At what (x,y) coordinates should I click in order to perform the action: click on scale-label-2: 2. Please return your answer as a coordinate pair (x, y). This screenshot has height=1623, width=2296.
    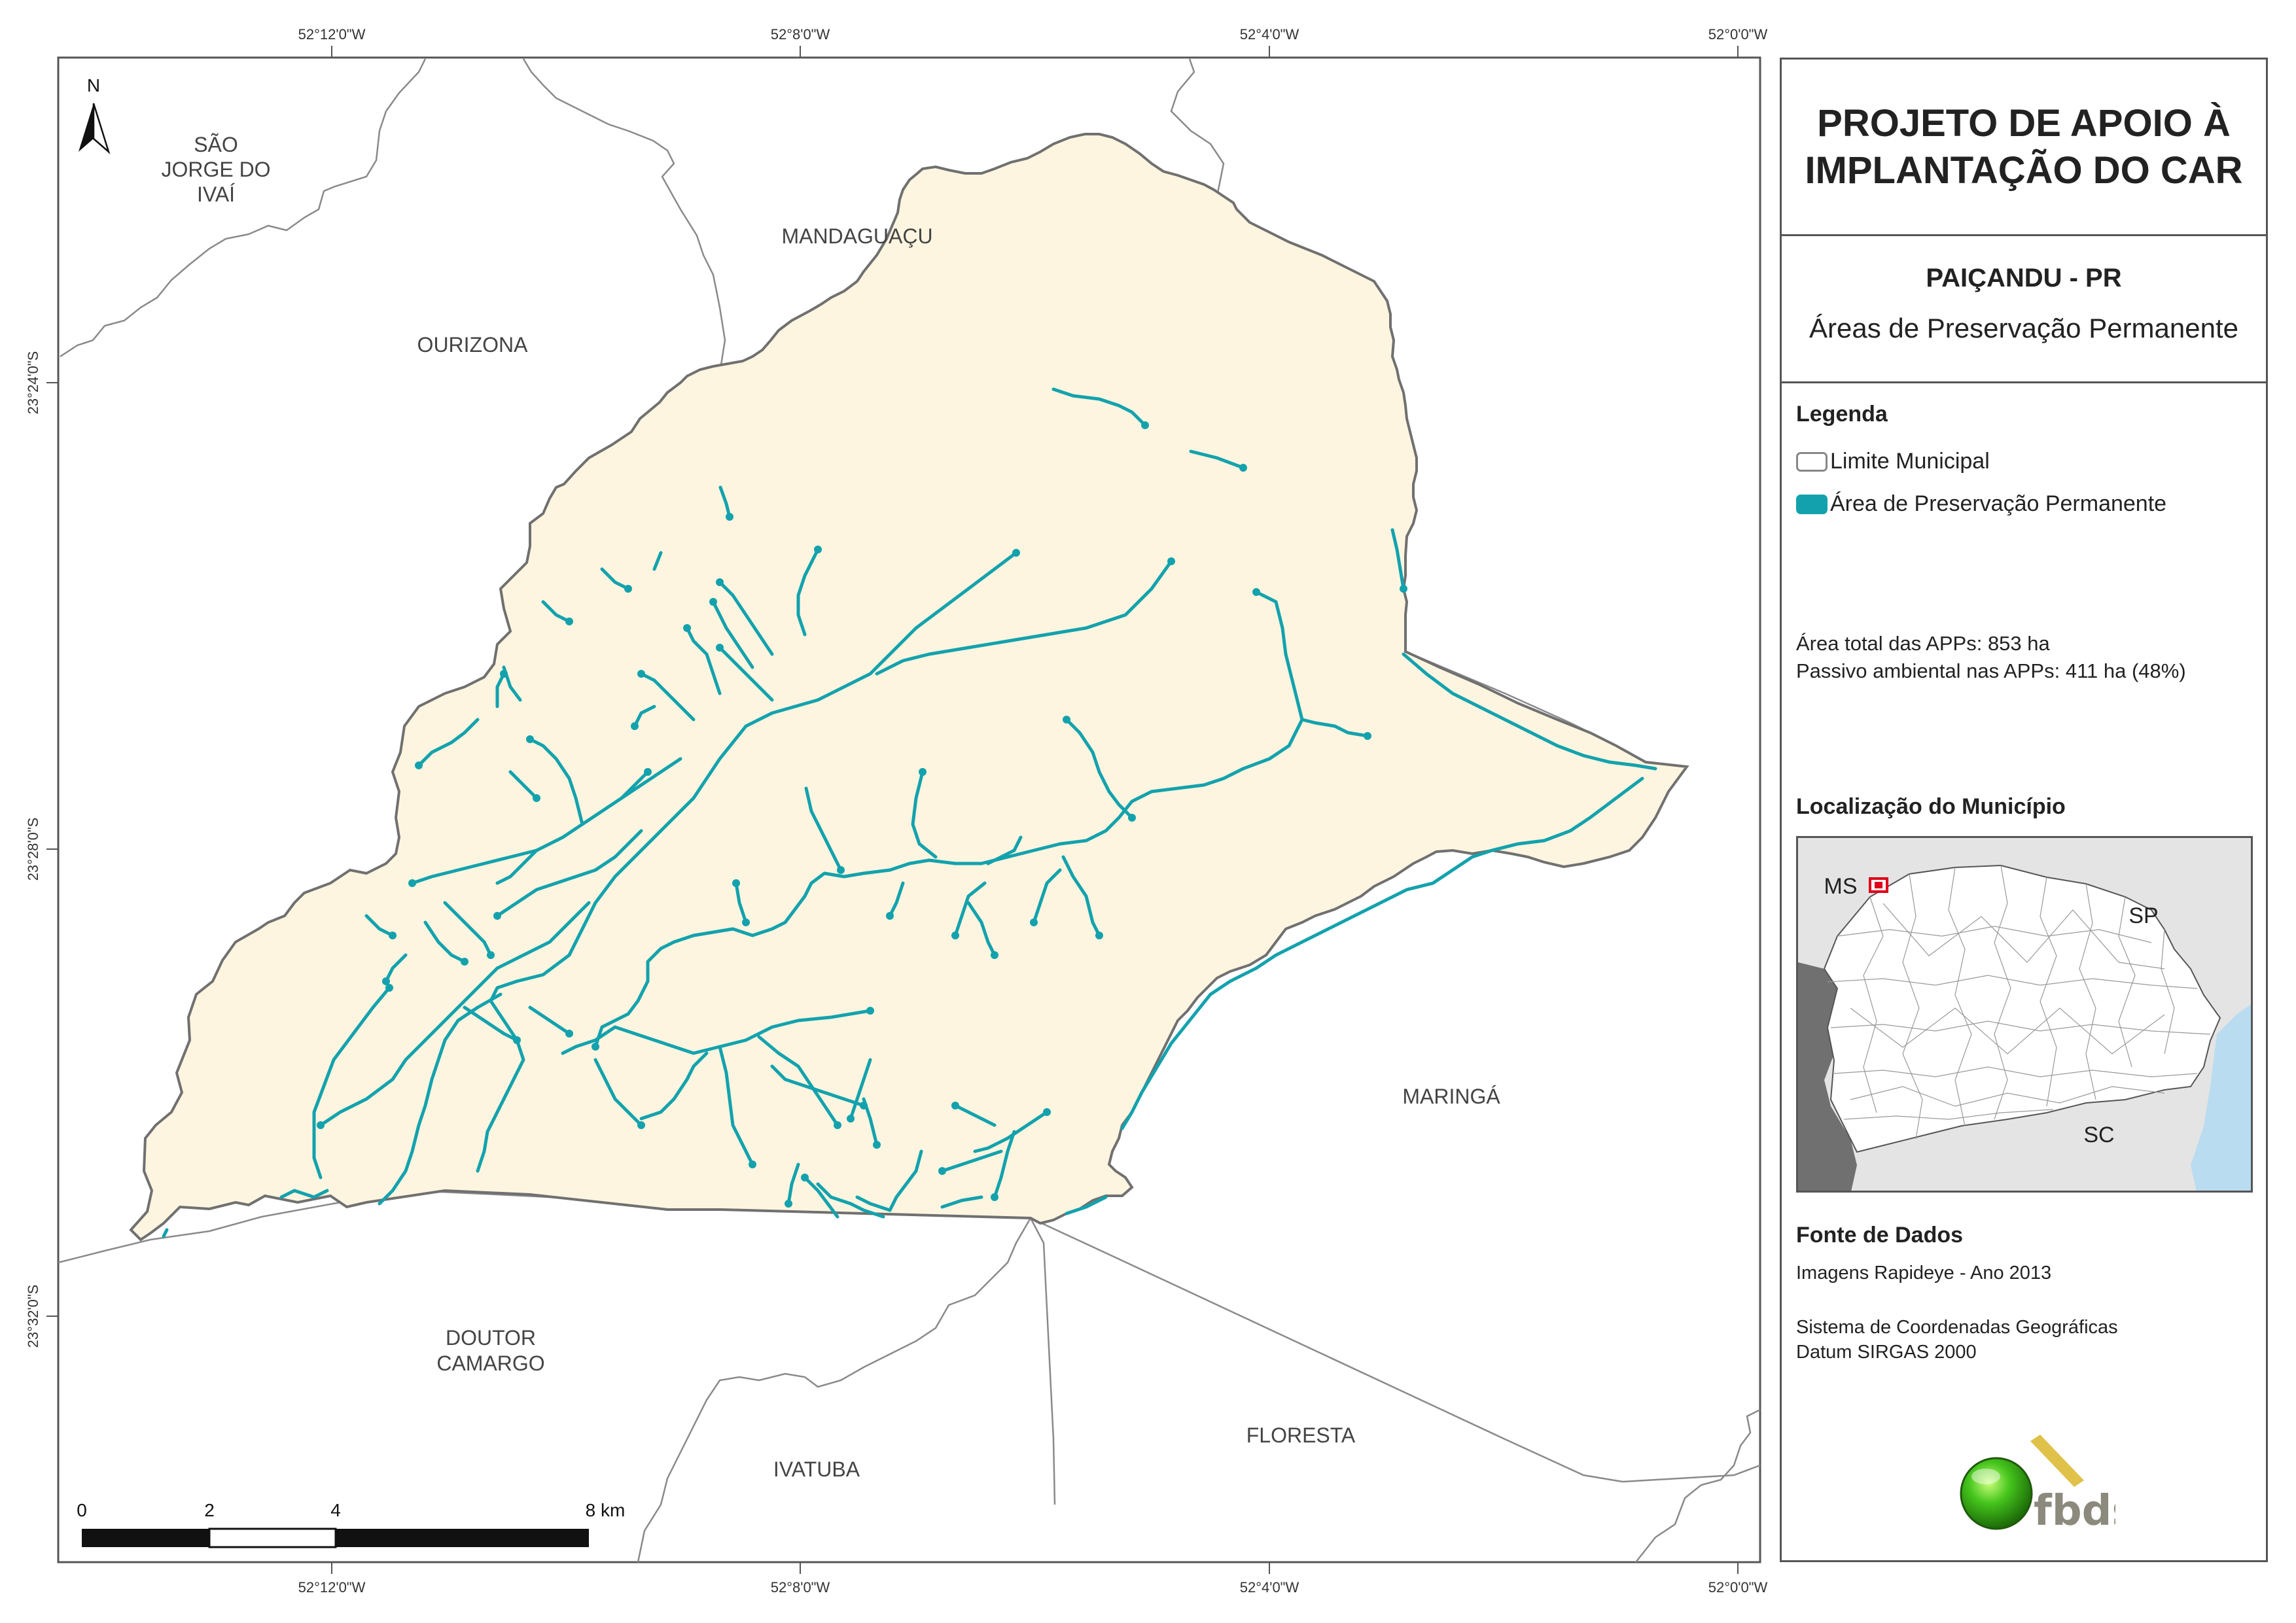
    Looking at the image, I should click on (209, 1510).